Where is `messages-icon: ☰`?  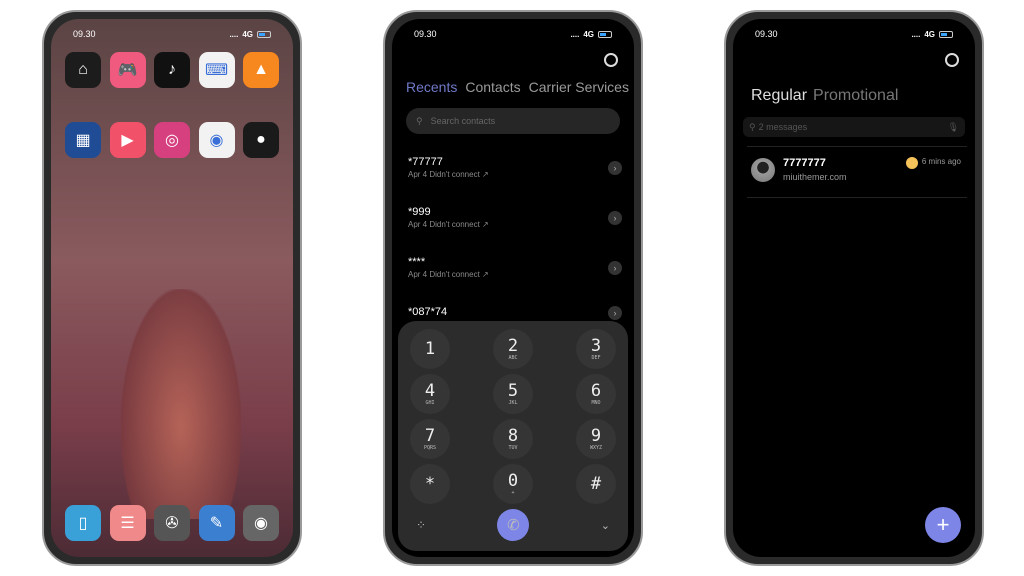 messages-icon: ☰ is located at coordinates (127, 523).